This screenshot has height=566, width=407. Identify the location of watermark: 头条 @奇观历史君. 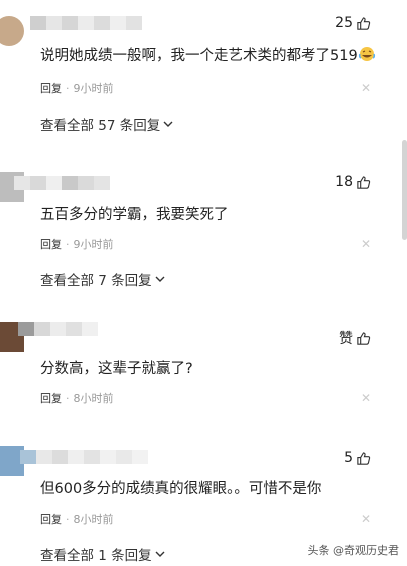
(353, 550).